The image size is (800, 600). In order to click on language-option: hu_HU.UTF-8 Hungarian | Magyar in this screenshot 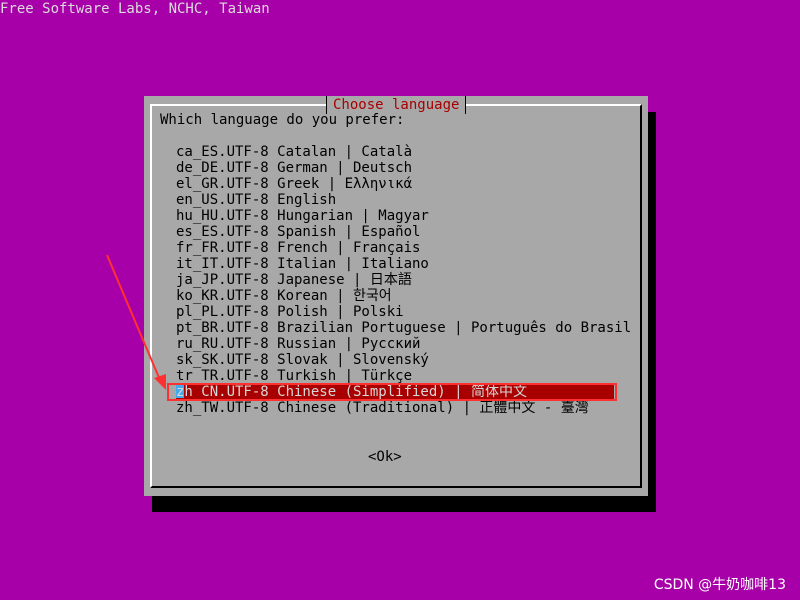, I will do `click(406, 216)`.